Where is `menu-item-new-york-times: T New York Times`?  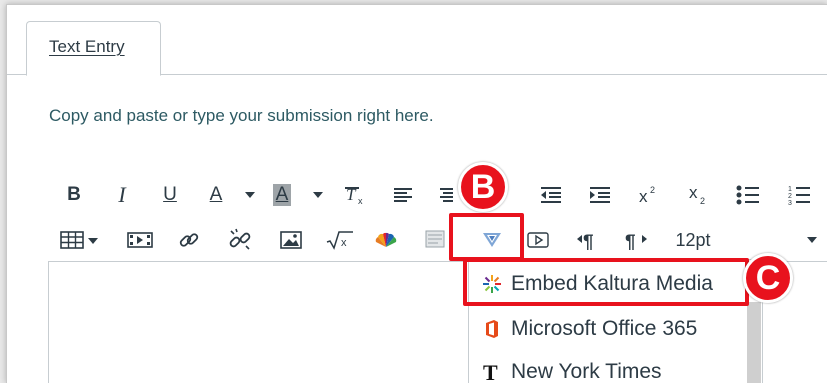 menu-item-new-york-times: T New York Times is located at coordinates (607, 366).